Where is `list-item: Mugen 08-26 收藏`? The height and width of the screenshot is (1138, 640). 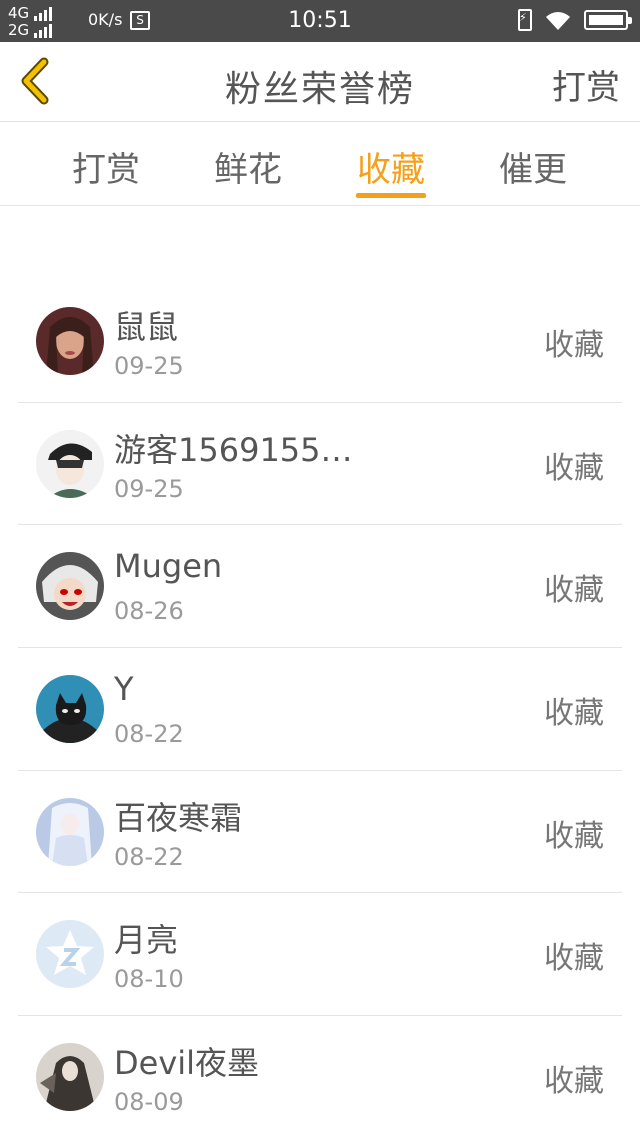 list-item: Mugen 08-26 收藏 is located at coordinates (320, 587).